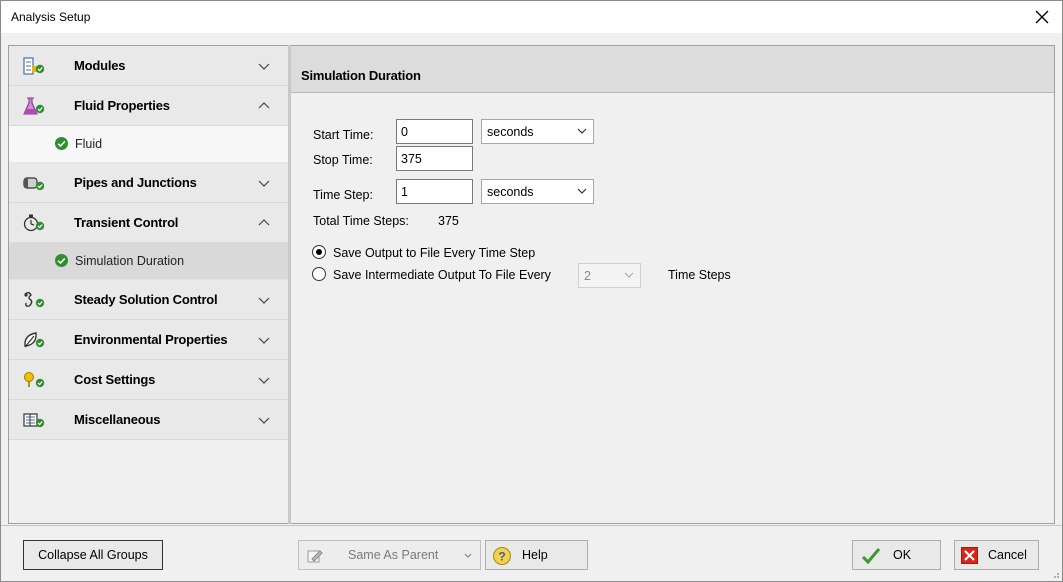 The height and width of the screenshot is (582, 1063). I want to click on cancel-icon, so click(969, 555).